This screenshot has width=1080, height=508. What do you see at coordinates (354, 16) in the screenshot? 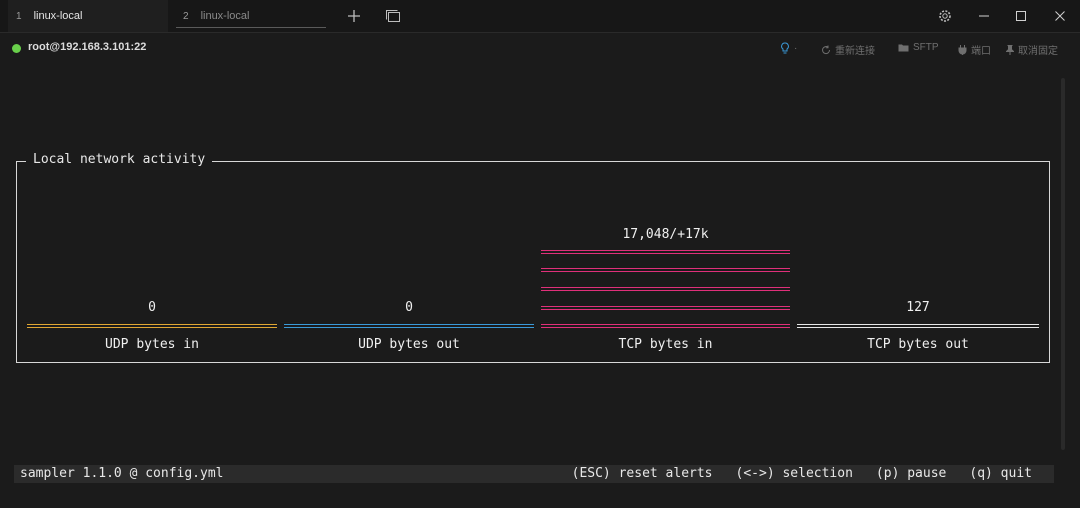
I see `plus-icon` at bounding box center [354, 16].